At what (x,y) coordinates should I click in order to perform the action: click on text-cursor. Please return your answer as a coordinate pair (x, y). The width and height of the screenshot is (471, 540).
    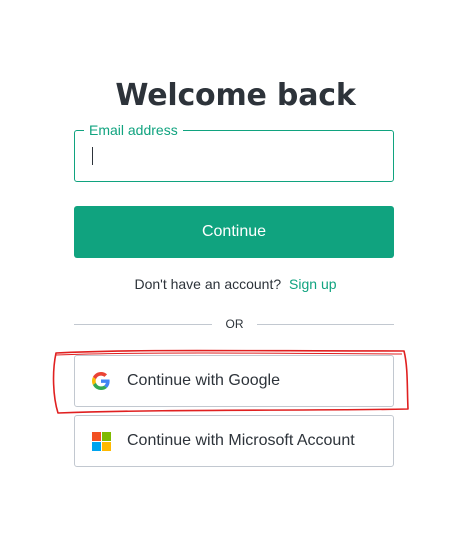
    Looking at the image, I should click on (92, 156).